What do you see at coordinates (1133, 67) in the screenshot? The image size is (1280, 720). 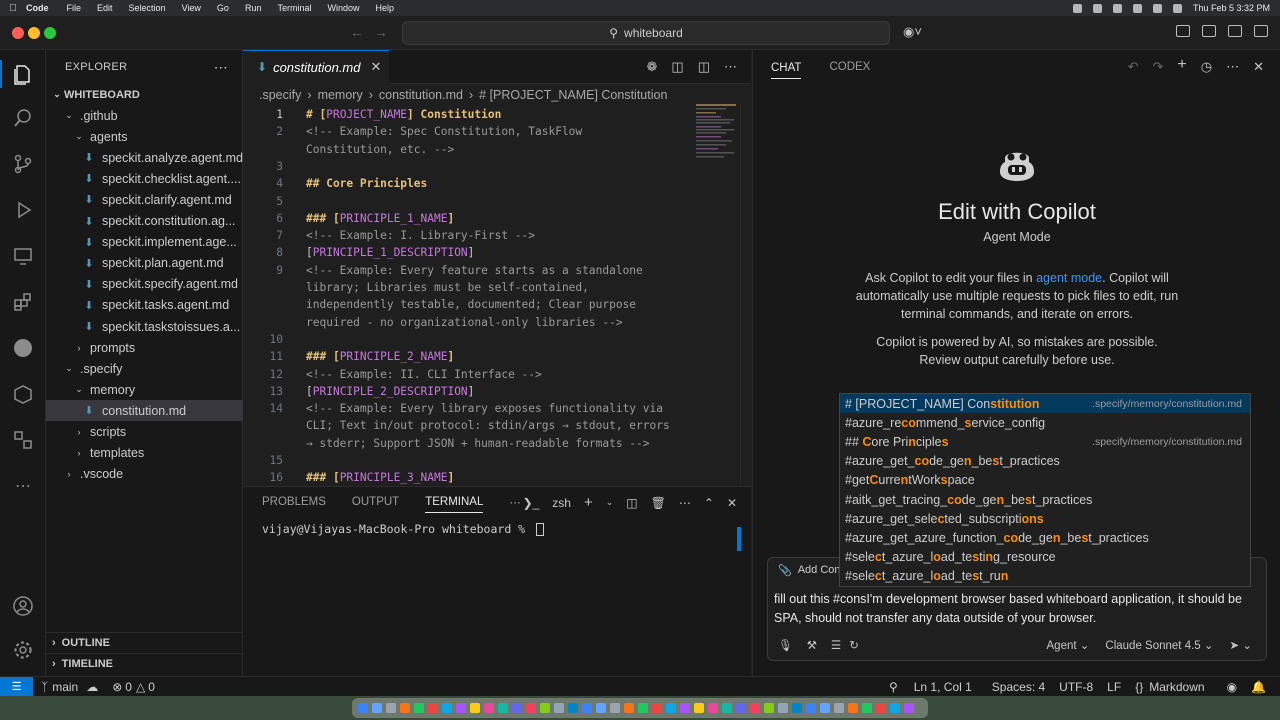 I see `undo-icon: ↶` at bounding box center [1133, 67].